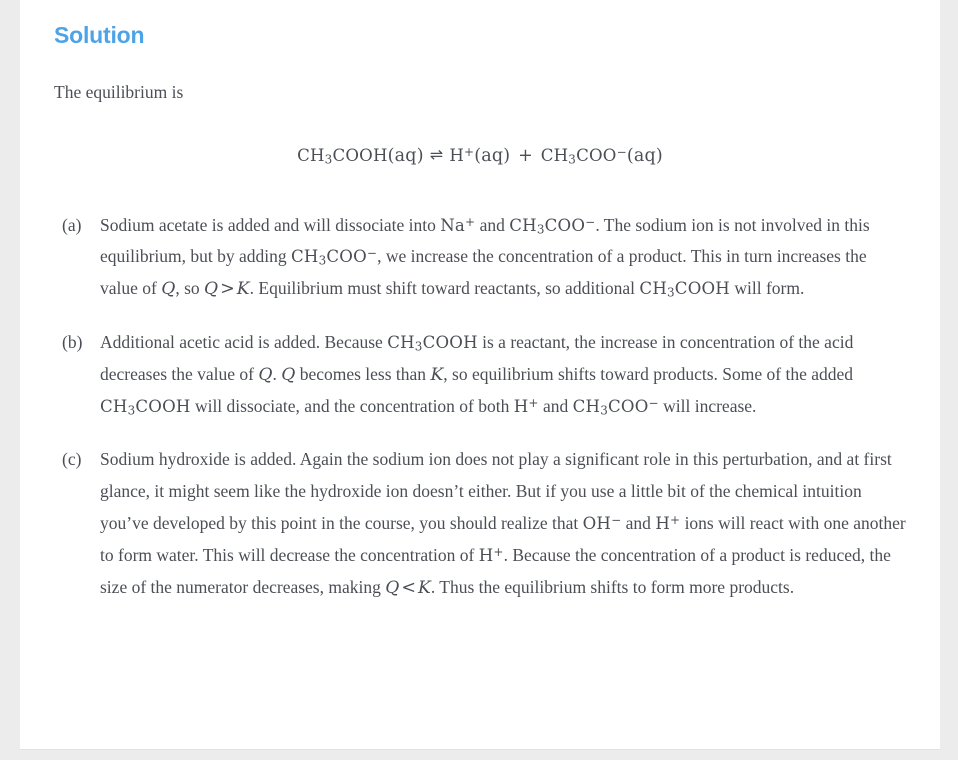 The image size is (958, 760). What do you see at coordinates (602, 522) in the screenshot?
I see `chemical-formula: OH−` at bounding box center [602, 522].